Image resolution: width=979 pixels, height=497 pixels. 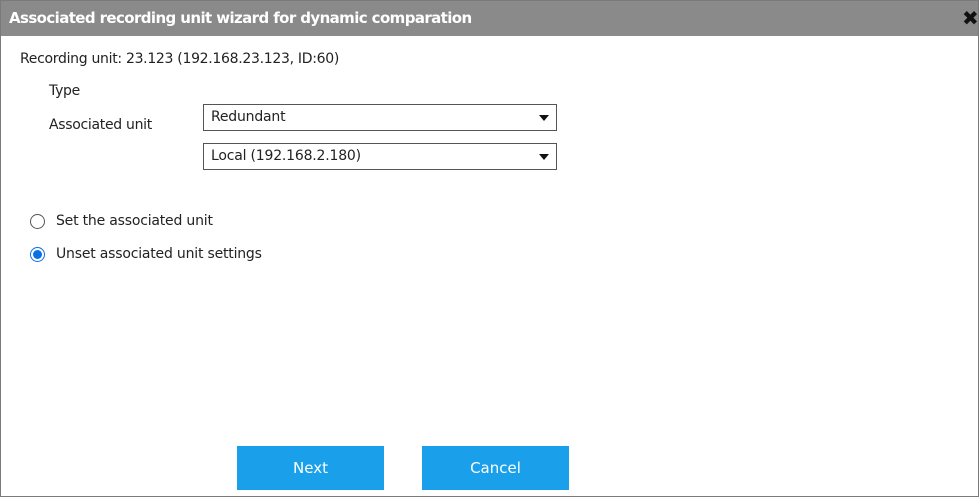 I want to click on type-label: Type, so click(x=64, y=91).